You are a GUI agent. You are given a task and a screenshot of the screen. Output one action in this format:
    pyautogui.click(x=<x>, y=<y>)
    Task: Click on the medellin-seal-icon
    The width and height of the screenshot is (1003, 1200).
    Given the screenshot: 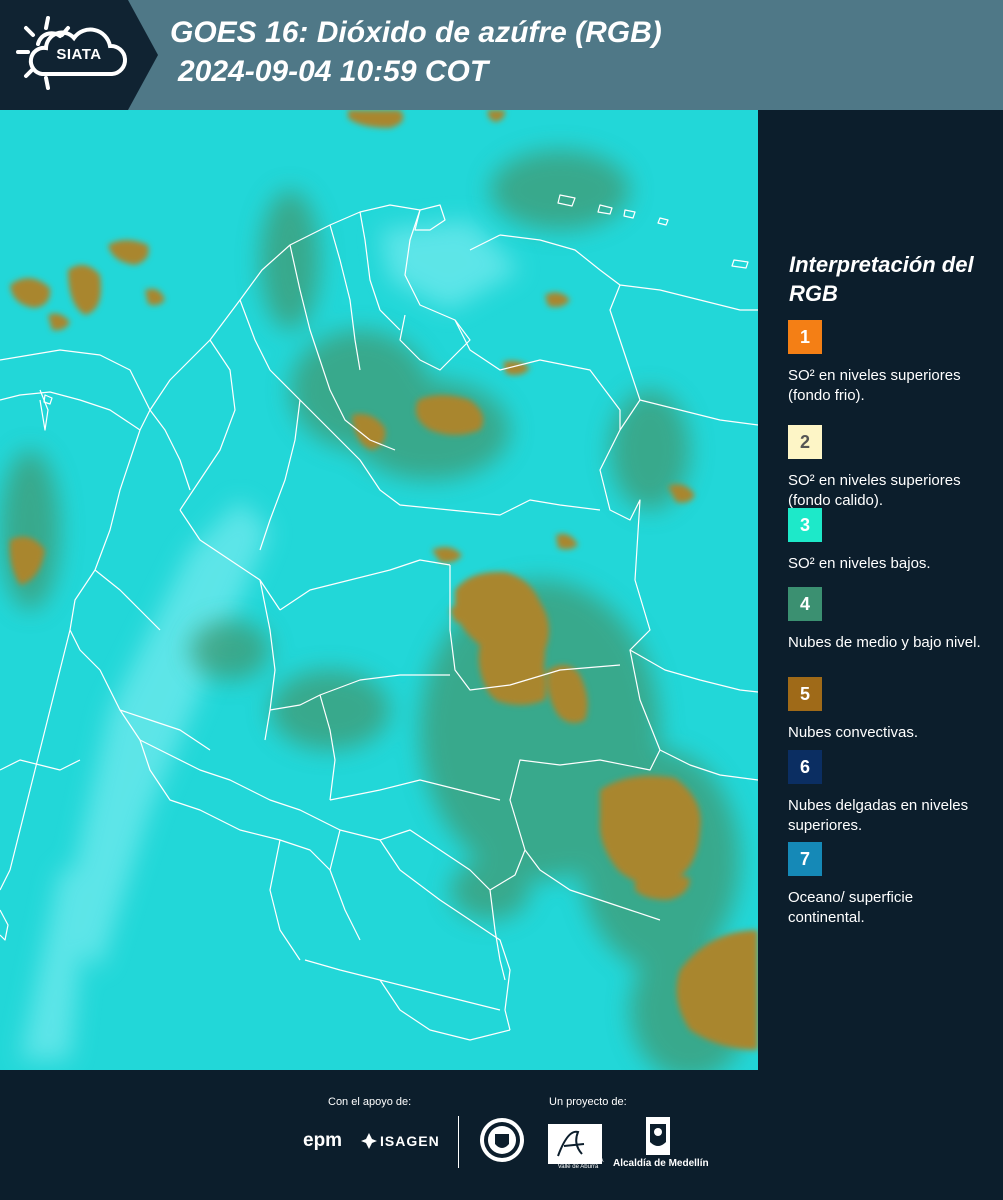 What is the action you would take?
    pyautogui.click(x=502, y=1140)
    